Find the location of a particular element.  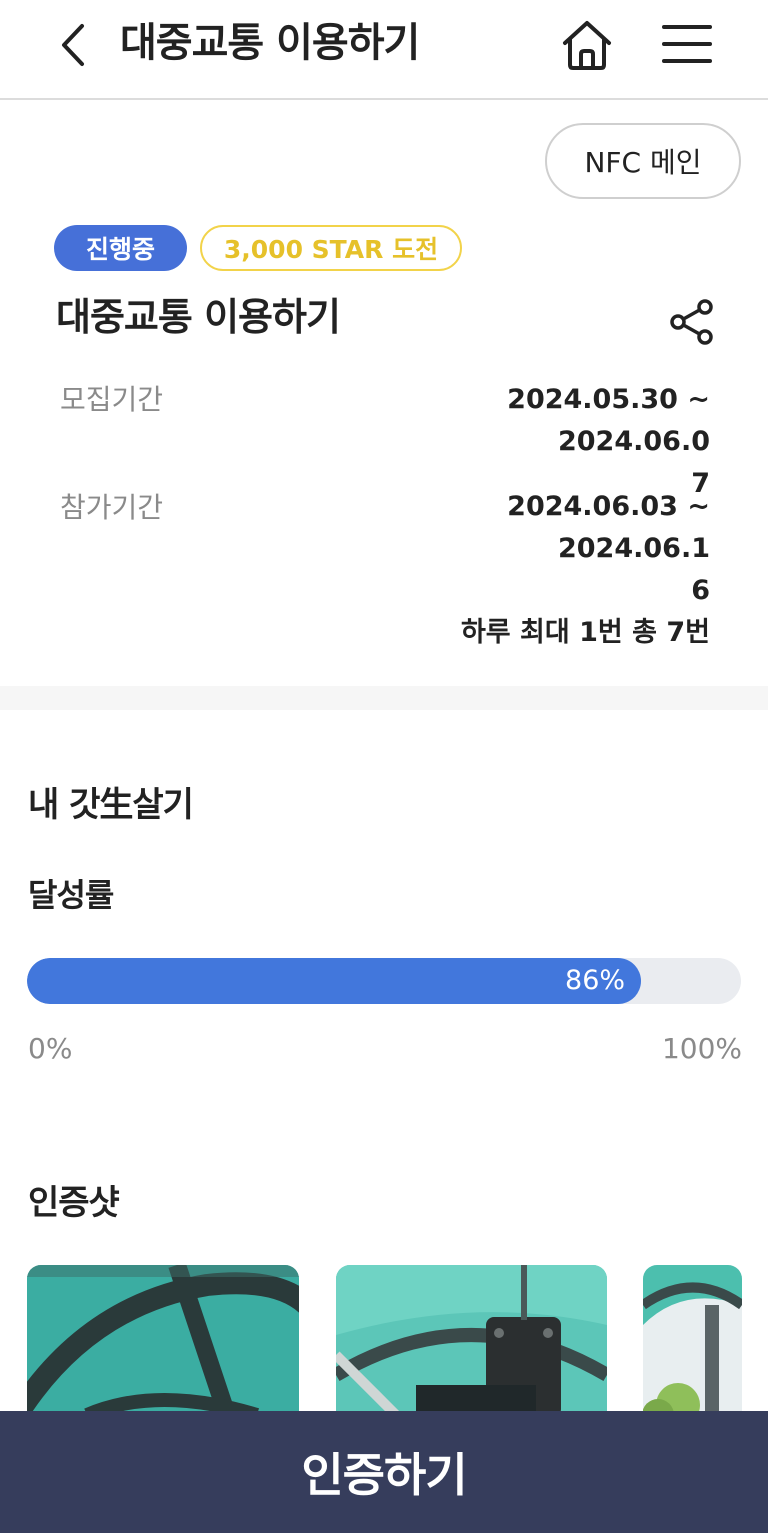

reward-badge: 3,000 STAR 도전 is located at coordinates (331, 248).